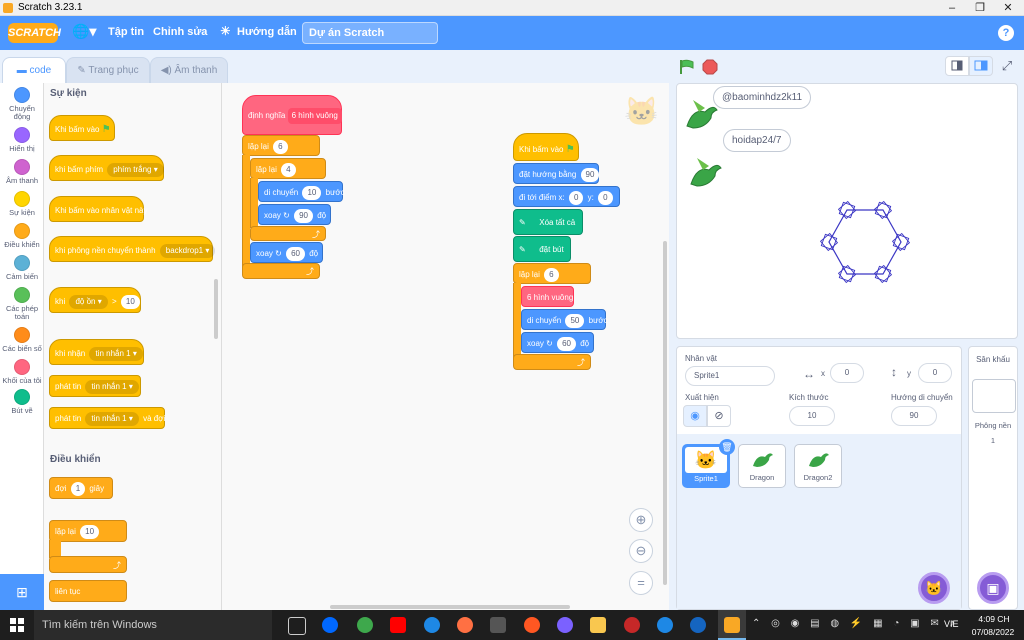 The width and height of the screenshot is (1024, 640). What do you see at coordinates (22, 592) in the screenshot?
I see `add-extension-button: ⊞` at bounding box center [22, 592].